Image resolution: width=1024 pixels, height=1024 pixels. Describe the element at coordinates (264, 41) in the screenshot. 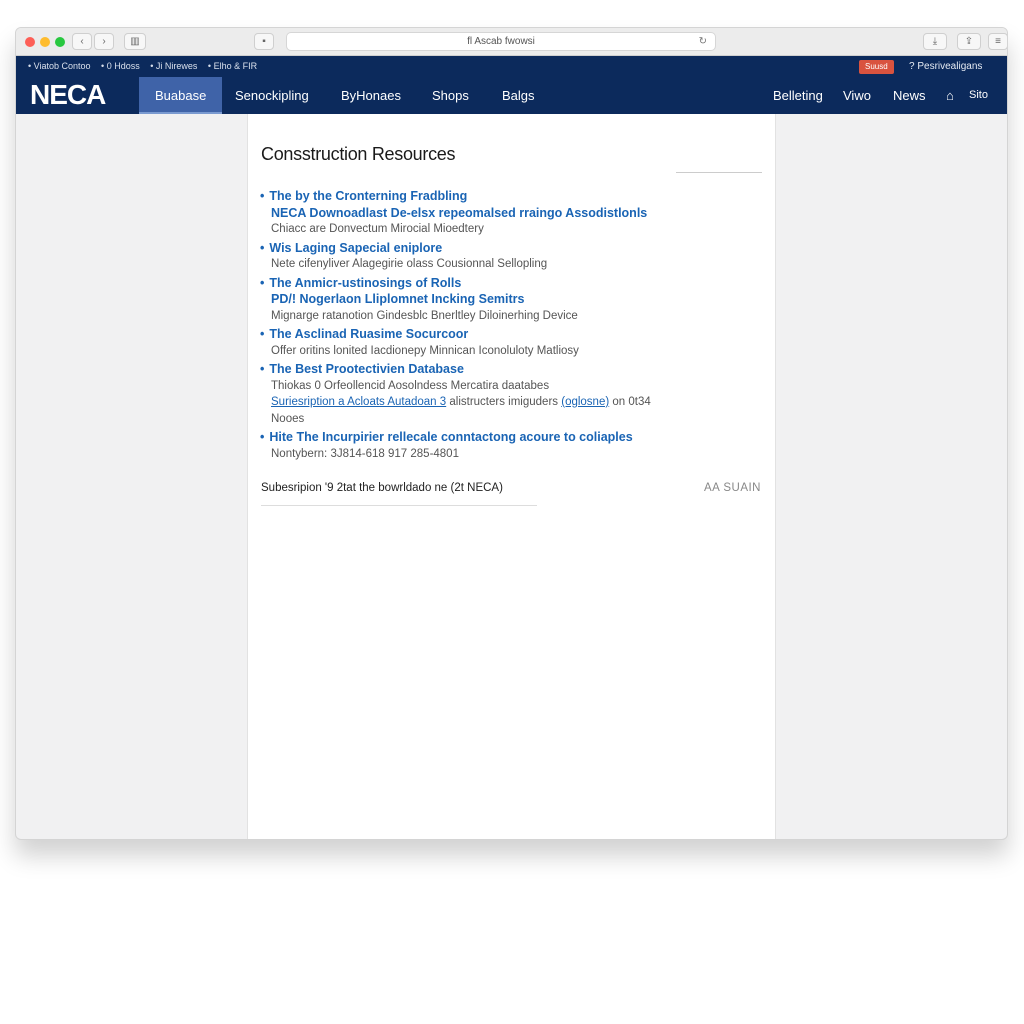

I see `reader-icon: ▪` at that location.